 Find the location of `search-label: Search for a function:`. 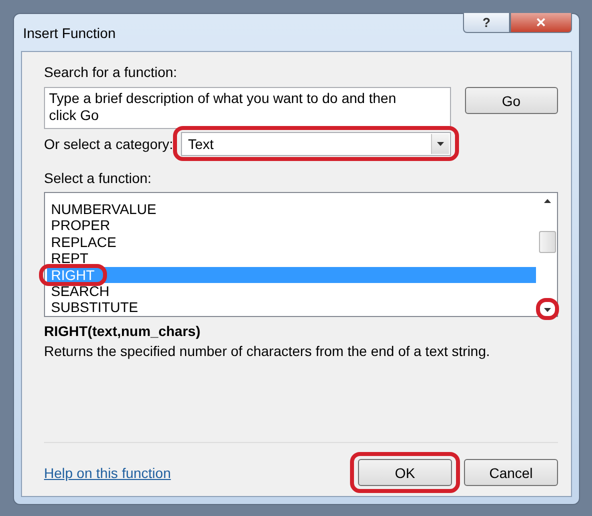

search-label: Search for a function: is located at coordinates (111, 72).